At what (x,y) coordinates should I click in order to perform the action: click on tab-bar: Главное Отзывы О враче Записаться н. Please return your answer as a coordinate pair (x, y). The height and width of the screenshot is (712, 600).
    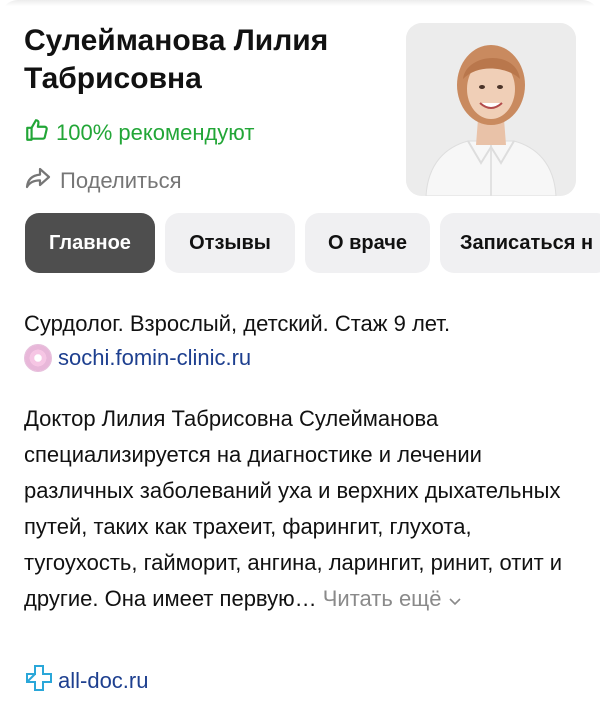
    Looking at the image, I should click on (312, 243).